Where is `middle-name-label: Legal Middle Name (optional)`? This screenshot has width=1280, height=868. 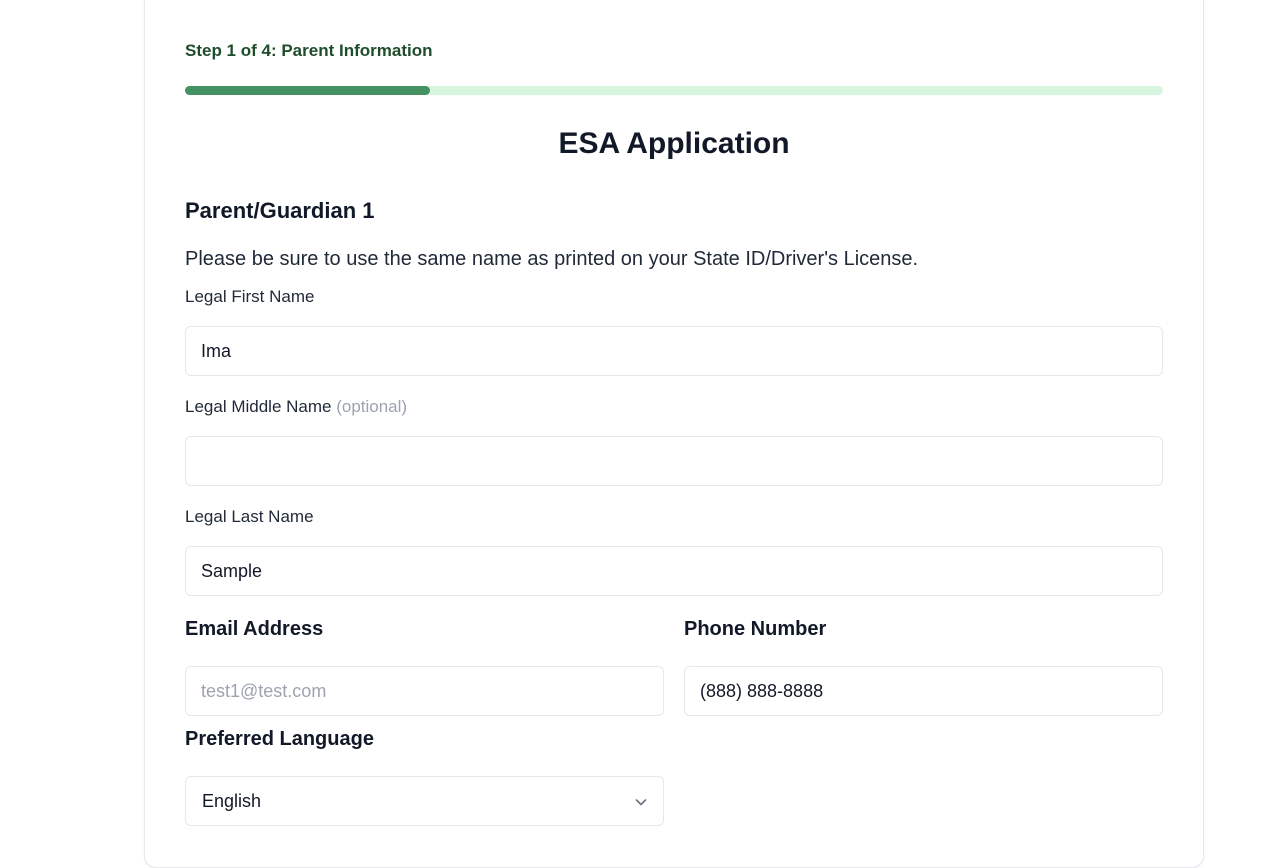 middle-name-label: Legal Middle Name (optional) is located at coordinates (296, 407).